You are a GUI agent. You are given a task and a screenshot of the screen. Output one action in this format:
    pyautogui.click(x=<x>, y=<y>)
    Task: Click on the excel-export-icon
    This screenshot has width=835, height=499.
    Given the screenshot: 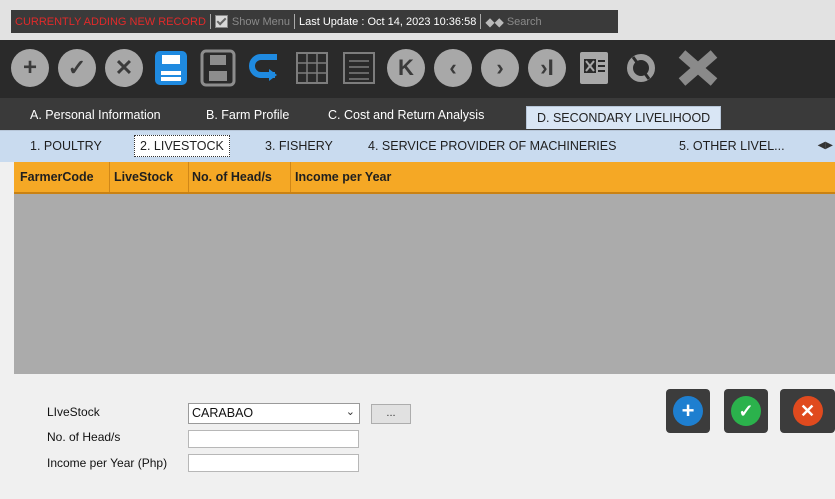 What is the action you would take?
    pyautogui.click(x=594, y=68)
    